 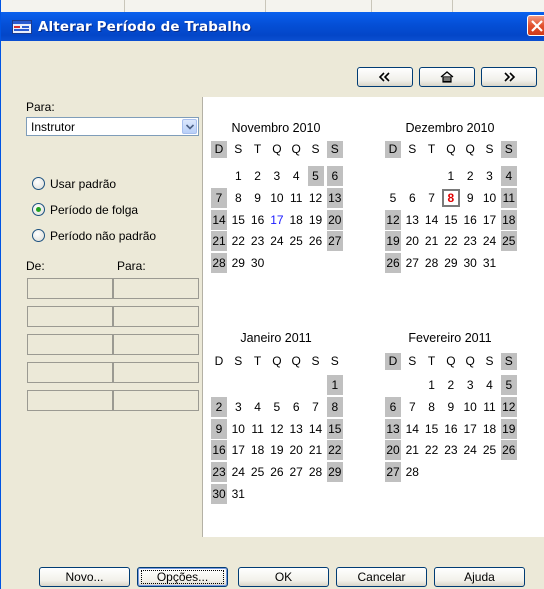 I want to click on day-cell: 26, so click(x=316, y=241).